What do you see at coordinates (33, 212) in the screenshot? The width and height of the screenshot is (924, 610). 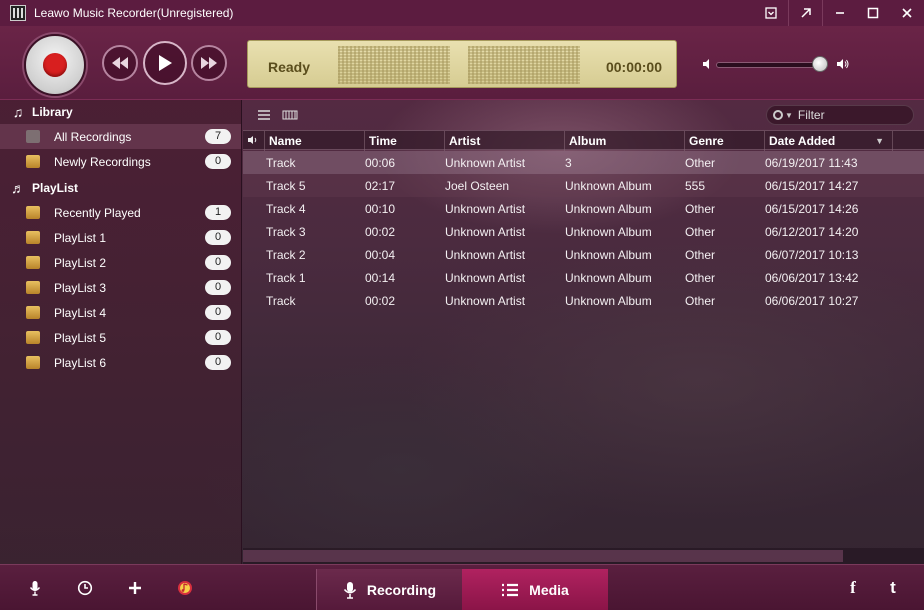 I see `clock-folder-icon` at bounding box center [33, 212].